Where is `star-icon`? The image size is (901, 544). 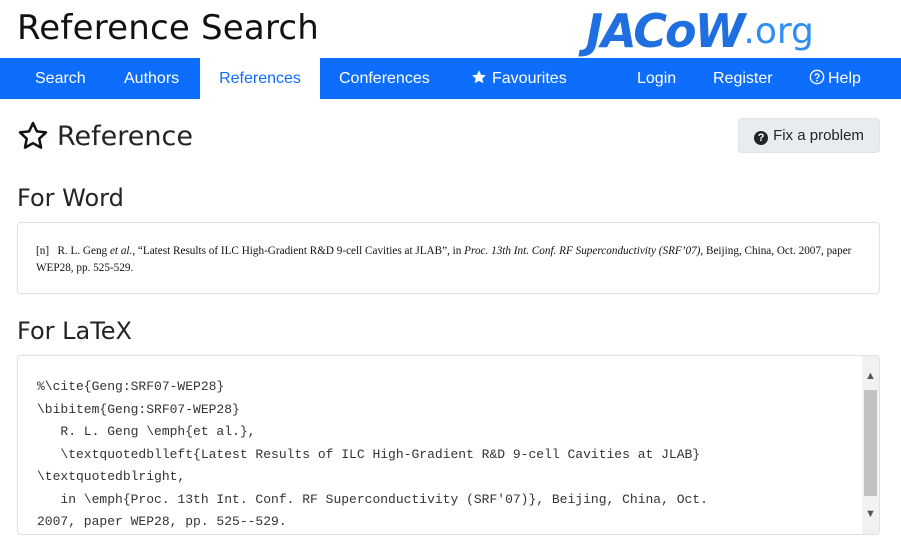 star-icon is located at coordinates (479, 77).